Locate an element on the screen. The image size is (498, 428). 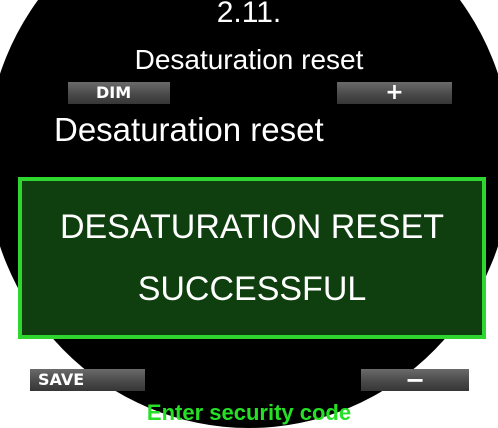
status-message-line-1: DESATURATION RESET is located at coordinates (252, 227).